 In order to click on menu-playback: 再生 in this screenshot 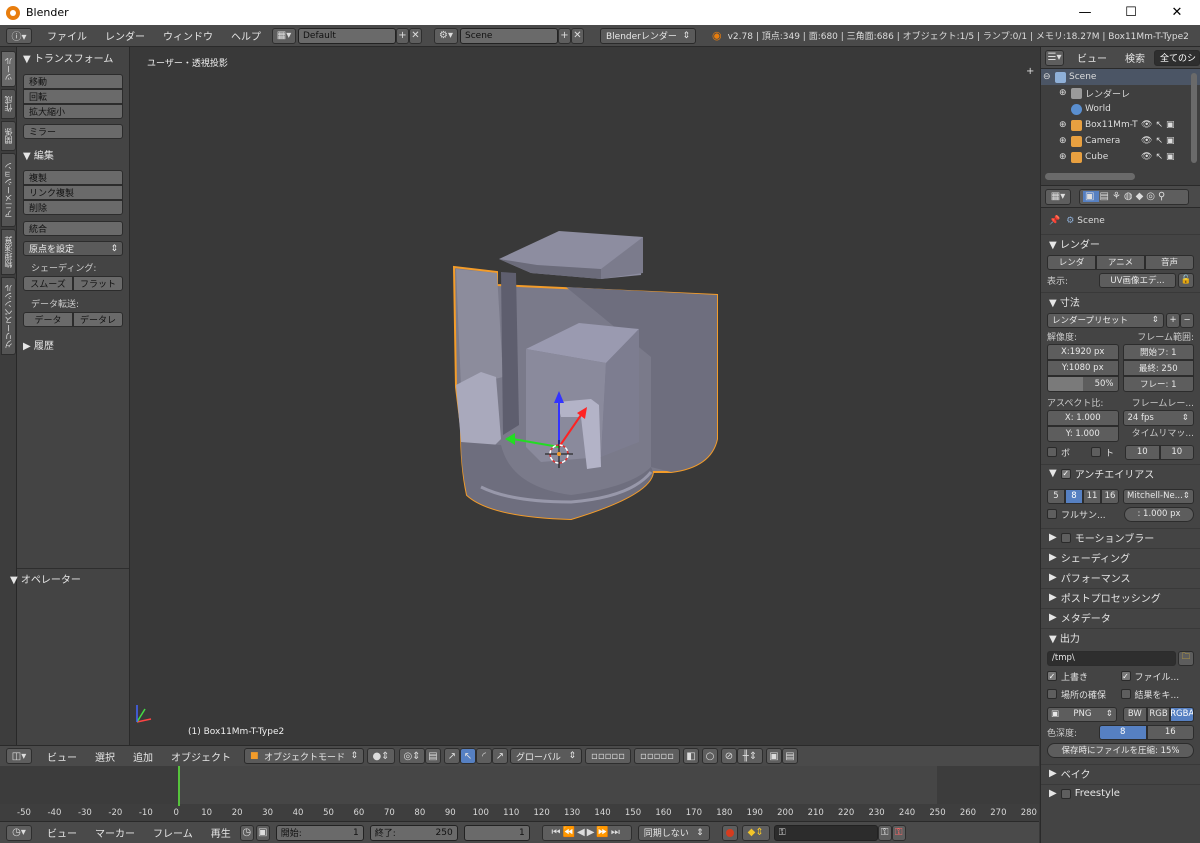, I will do `click(221, 832)`.